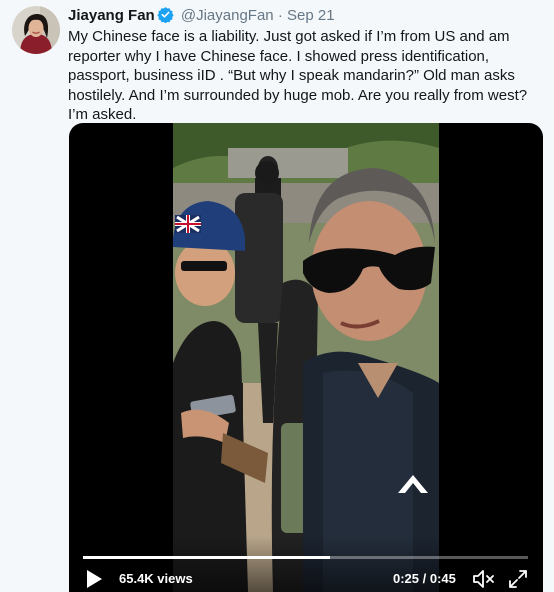  I want to click on volume-icon, so click(483, 579).